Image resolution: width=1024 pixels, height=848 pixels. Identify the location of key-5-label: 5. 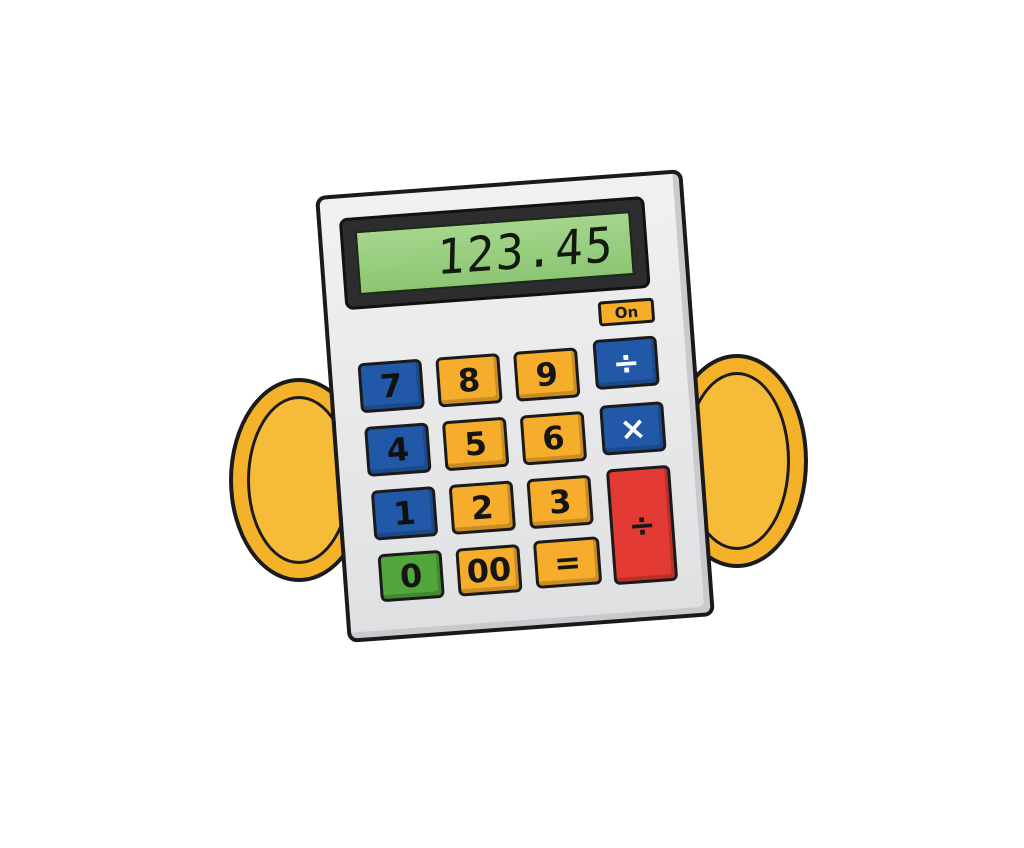
(476, 444).